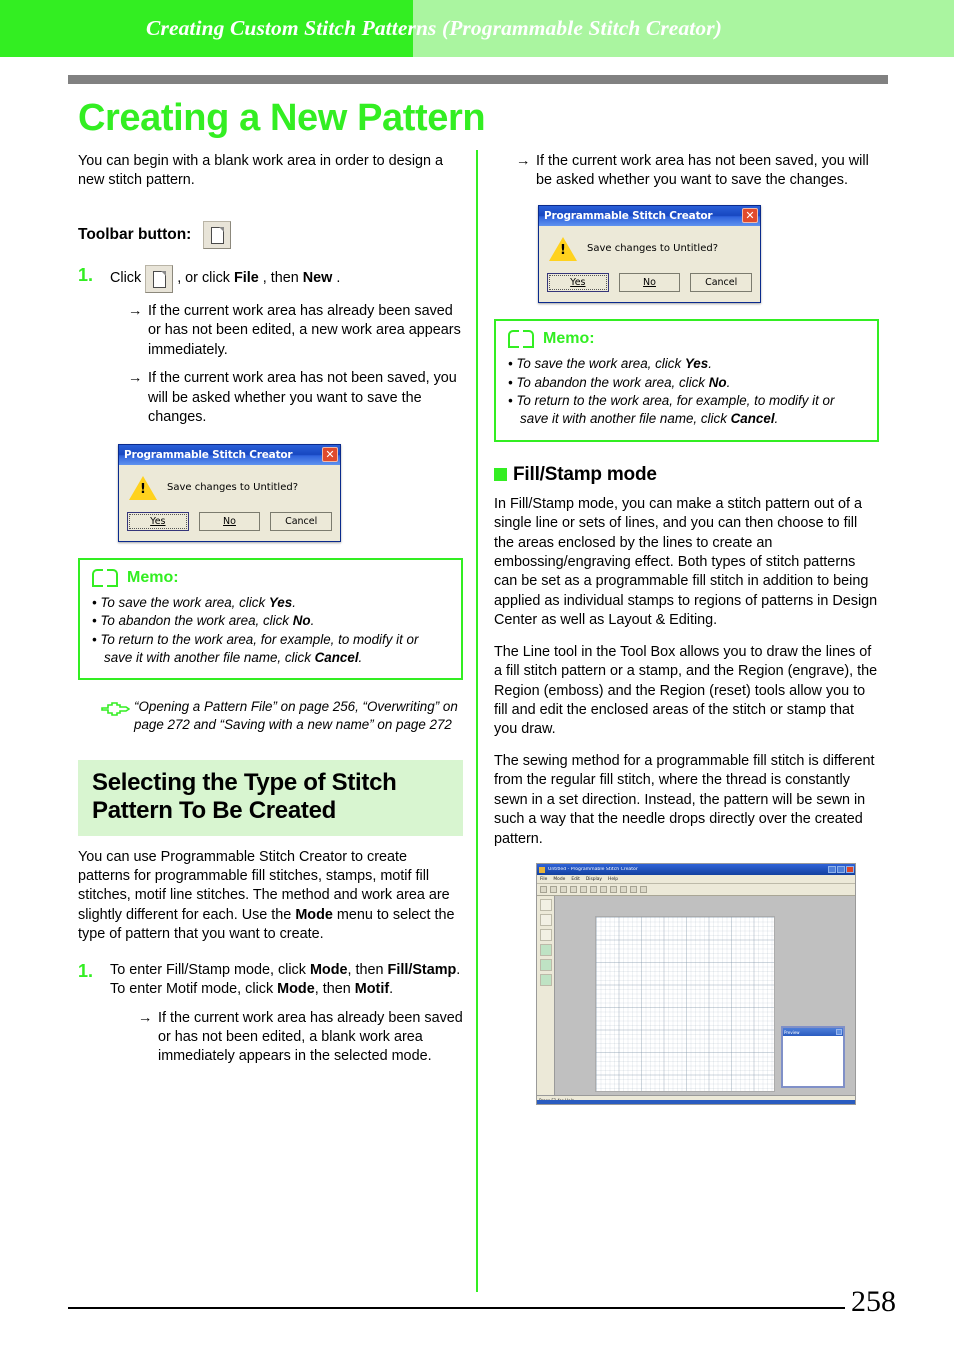  I want to click on app-main-area: Preview, so click(696, 996).